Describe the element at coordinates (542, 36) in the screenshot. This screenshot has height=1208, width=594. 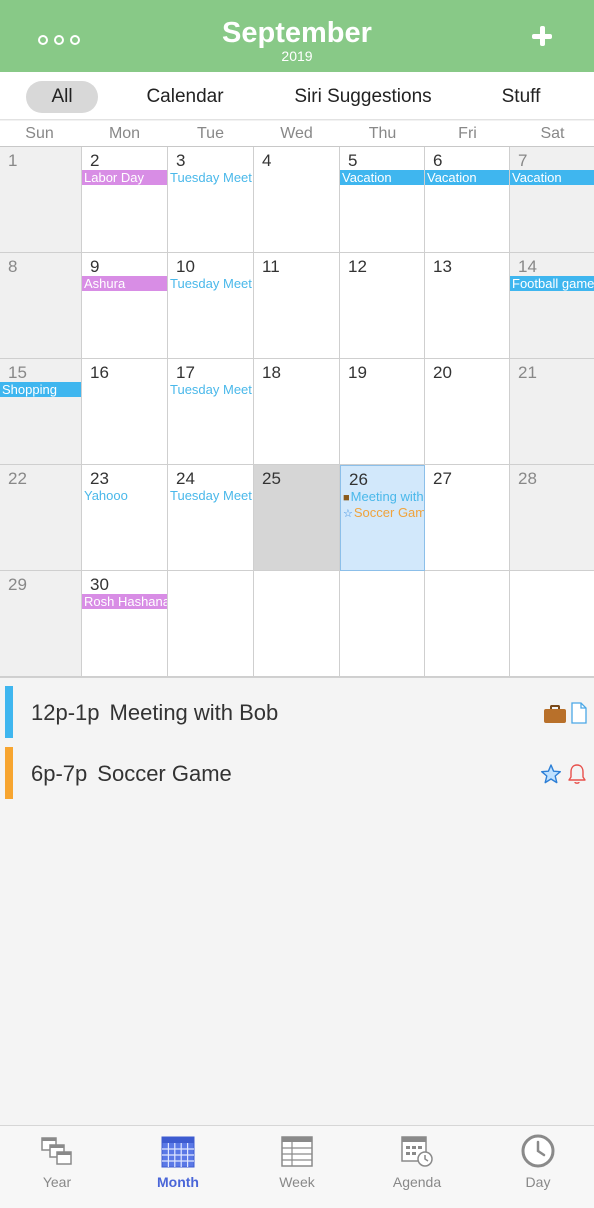
I see `plus-icon` at that location.